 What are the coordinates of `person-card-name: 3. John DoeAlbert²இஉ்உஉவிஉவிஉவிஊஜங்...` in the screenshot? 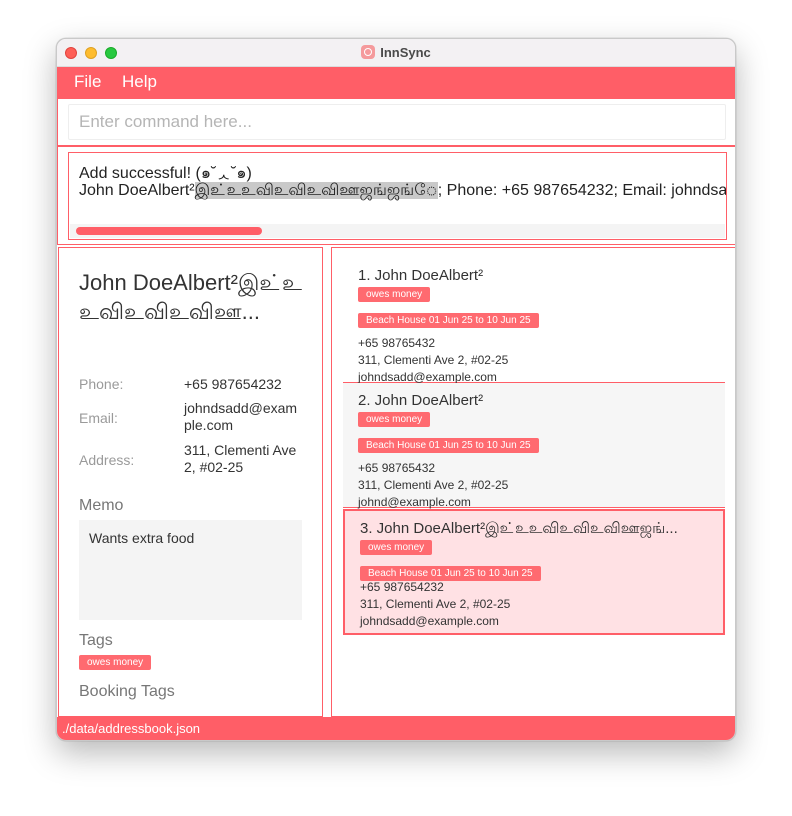 It's located at (519, 528).